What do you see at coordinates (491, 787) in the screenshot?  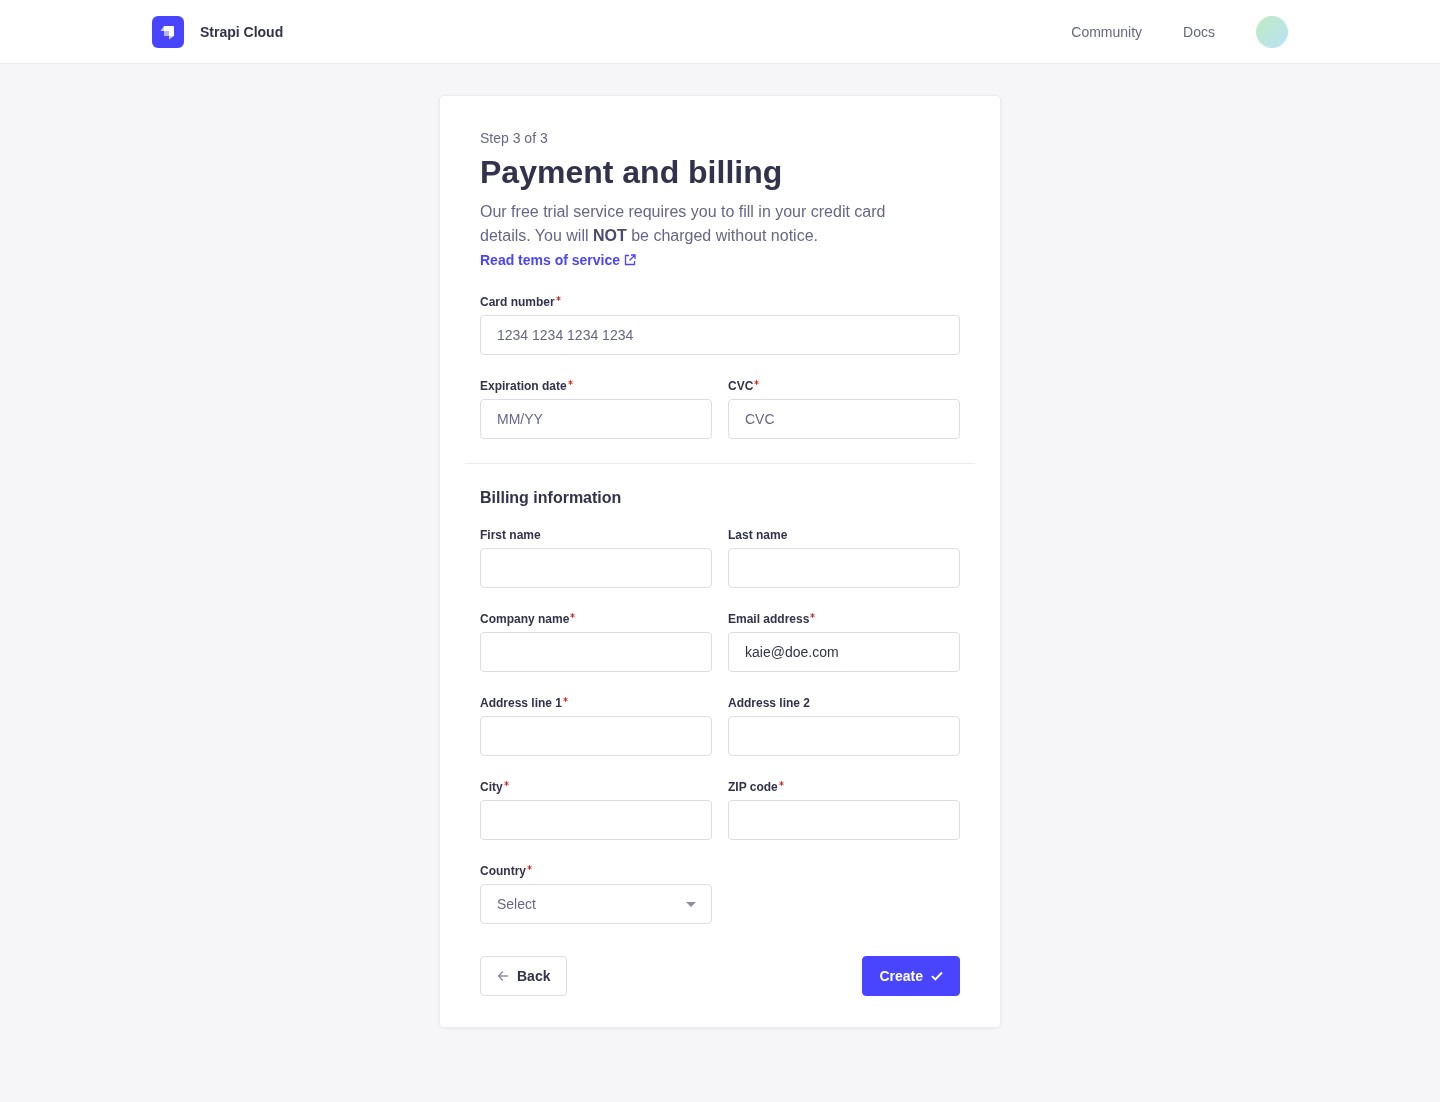 I see `field-label: City` at bounding box center [491, 787].